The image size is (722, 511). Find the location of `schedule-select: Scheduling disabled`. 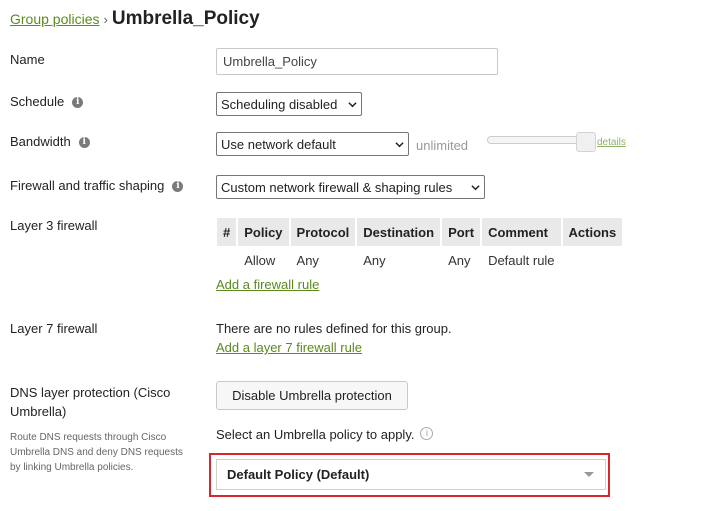

schedule-select: Scheduling disabled is located at coordinates (289, 104).